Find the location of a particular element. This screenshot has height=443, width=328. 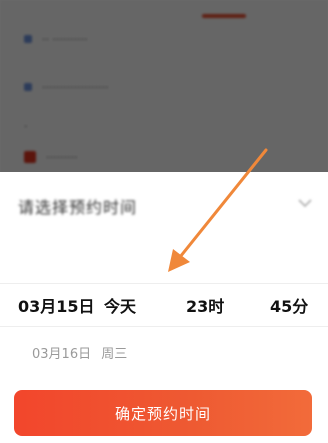

next-day: 周三 is located at coordinates (114, 354).